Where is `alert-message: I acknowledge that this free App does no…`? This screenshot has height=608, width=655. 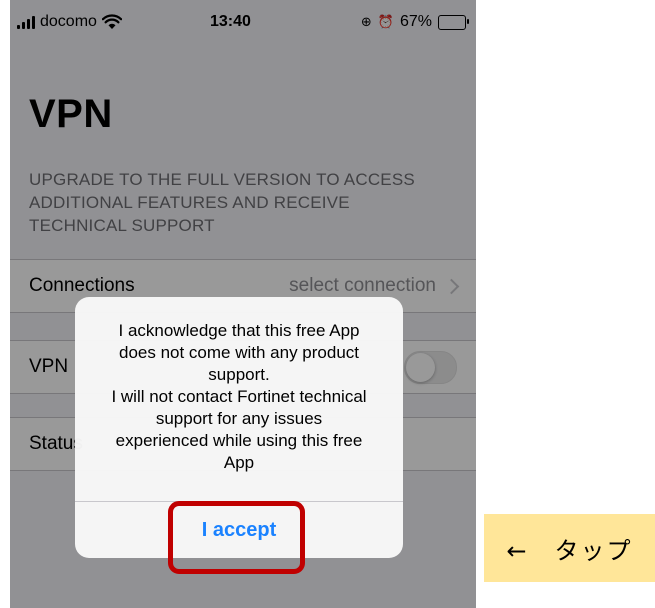
alert-message: I acknowledge that this free App does no… is located at coordinates (239, 397).